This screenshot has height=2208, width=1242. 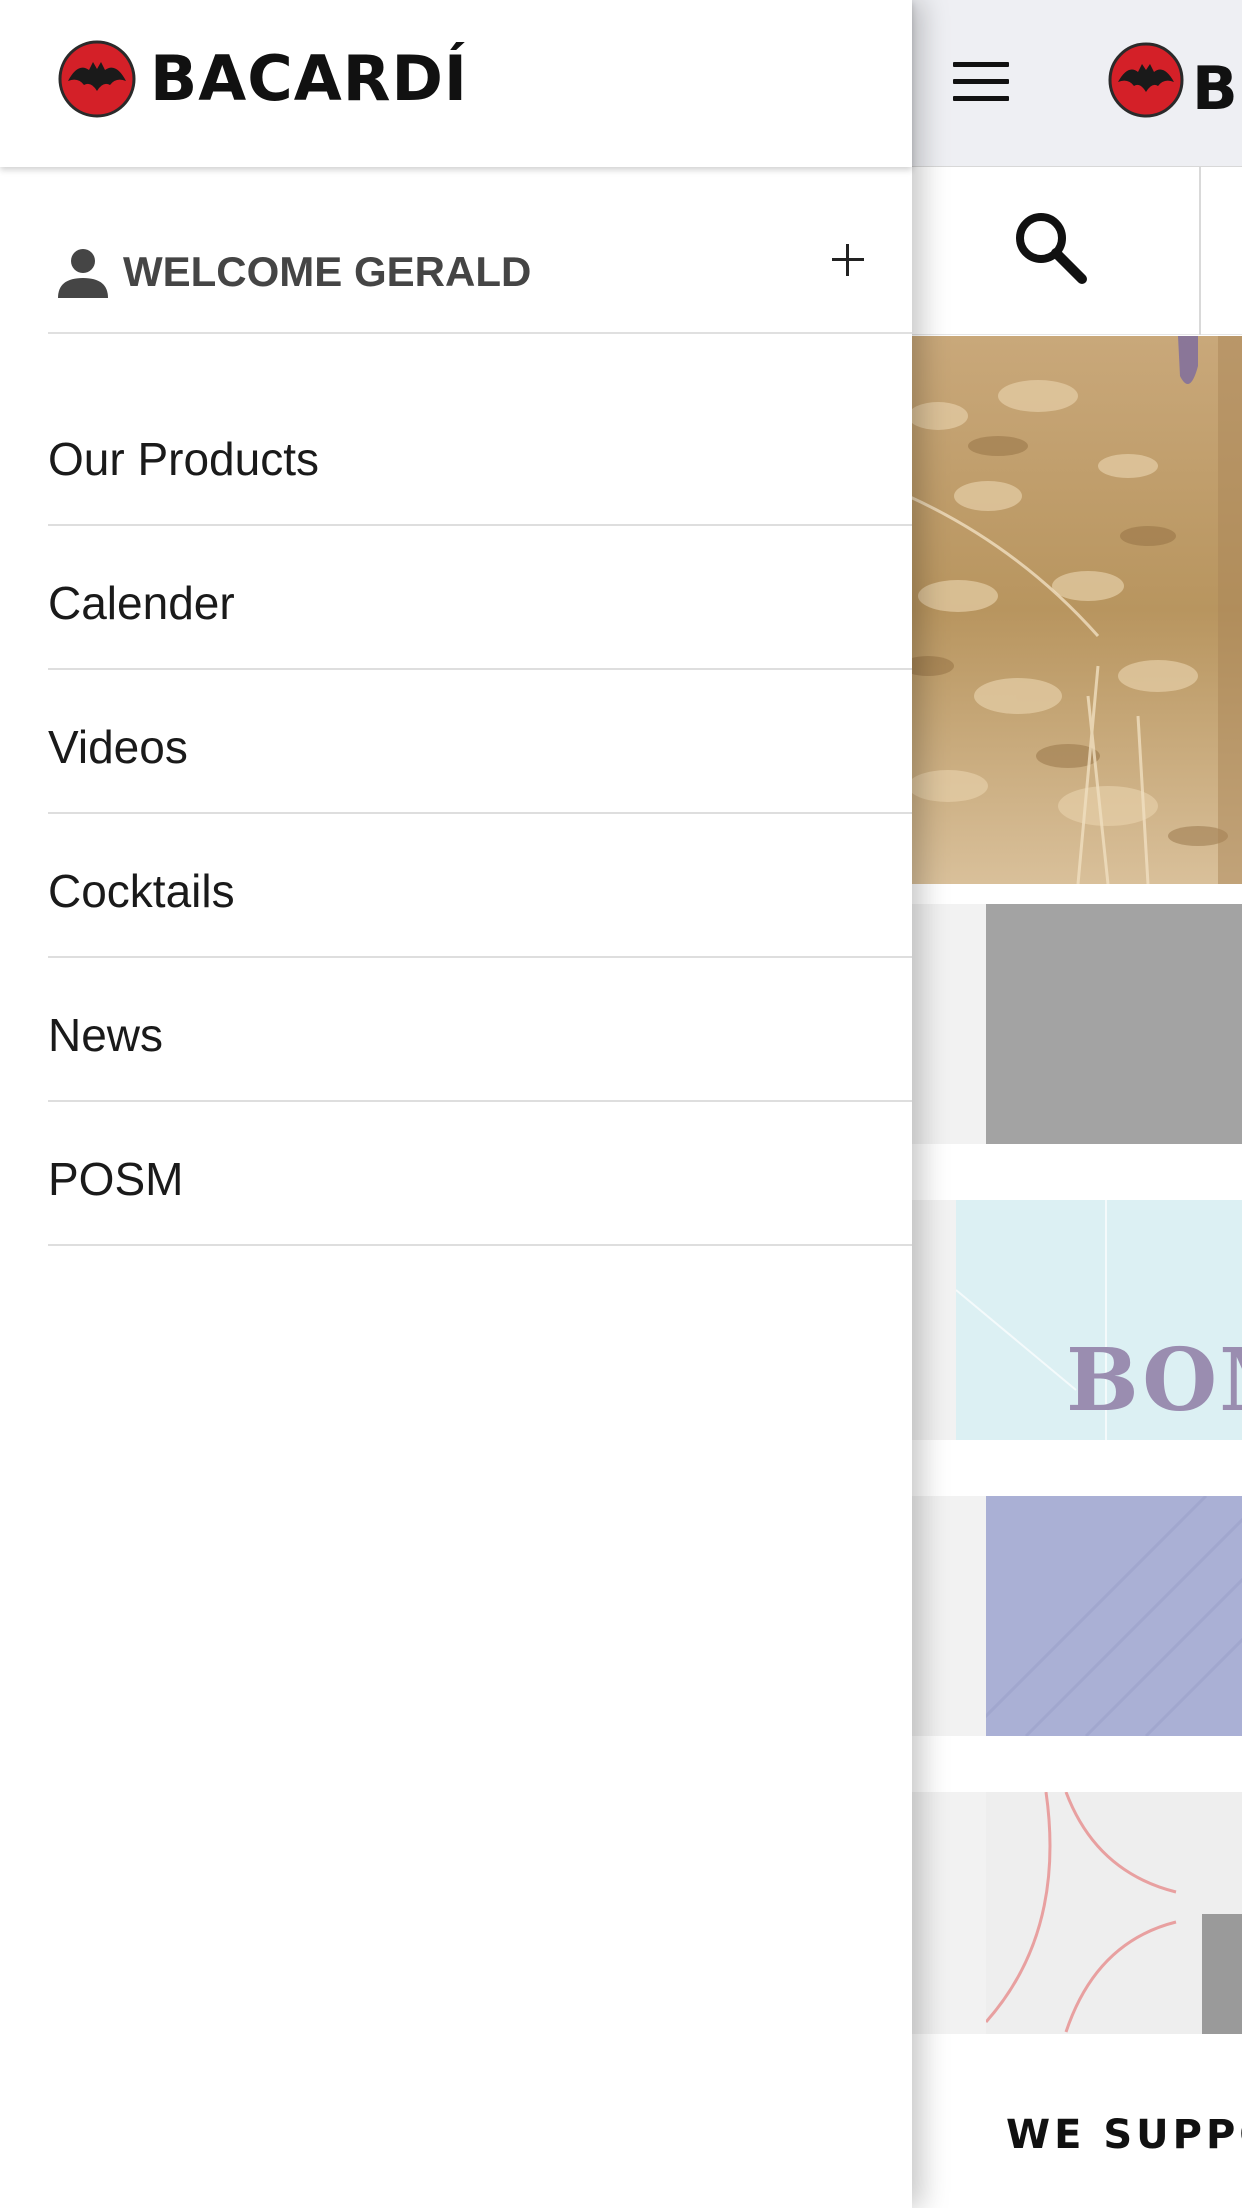 I want to click on section-heading: WE SUPPO, so click(x=1124, y=2135).